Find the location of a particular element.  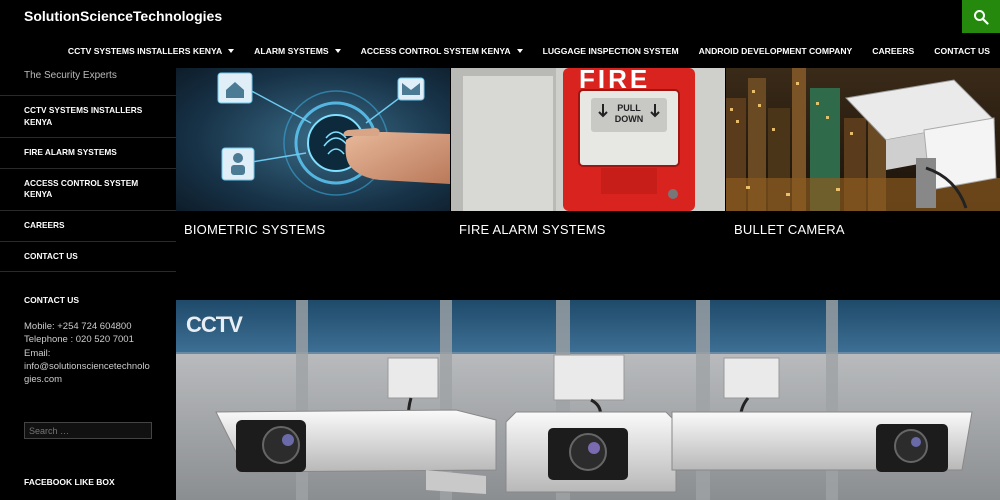

down-label: DOWN is located at coordinates (629, 119).